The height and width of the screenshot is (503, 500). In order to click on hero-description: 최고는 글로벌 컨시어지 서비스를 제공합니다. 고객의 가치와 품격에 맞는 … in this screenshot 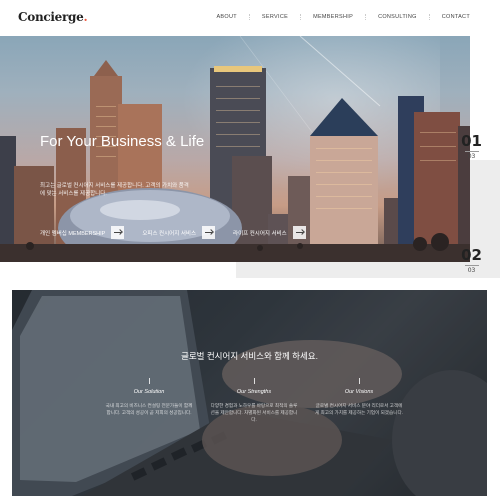, I will do `click(114, 190)`.